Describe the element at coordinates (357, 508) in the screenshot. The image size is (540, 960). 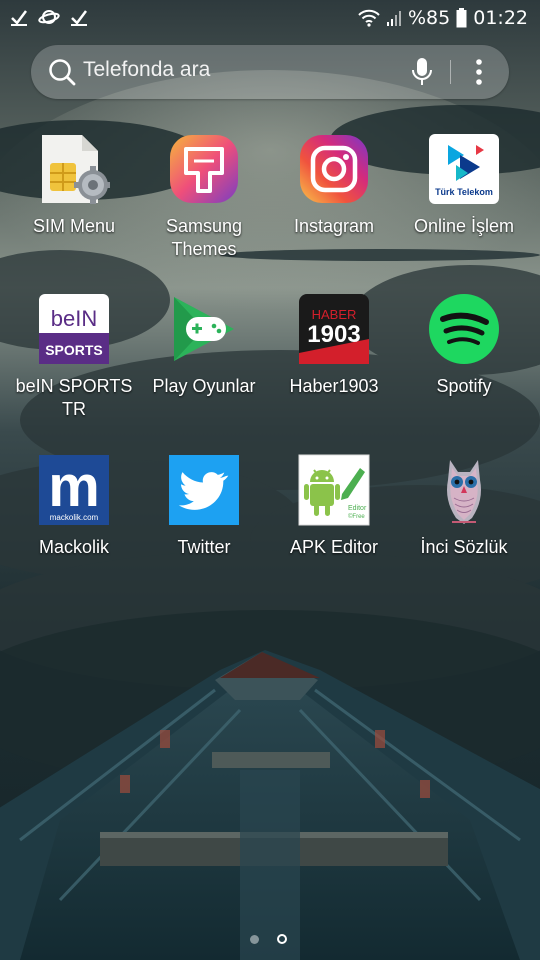
I see `apk-editor-text: Editor` at that location.